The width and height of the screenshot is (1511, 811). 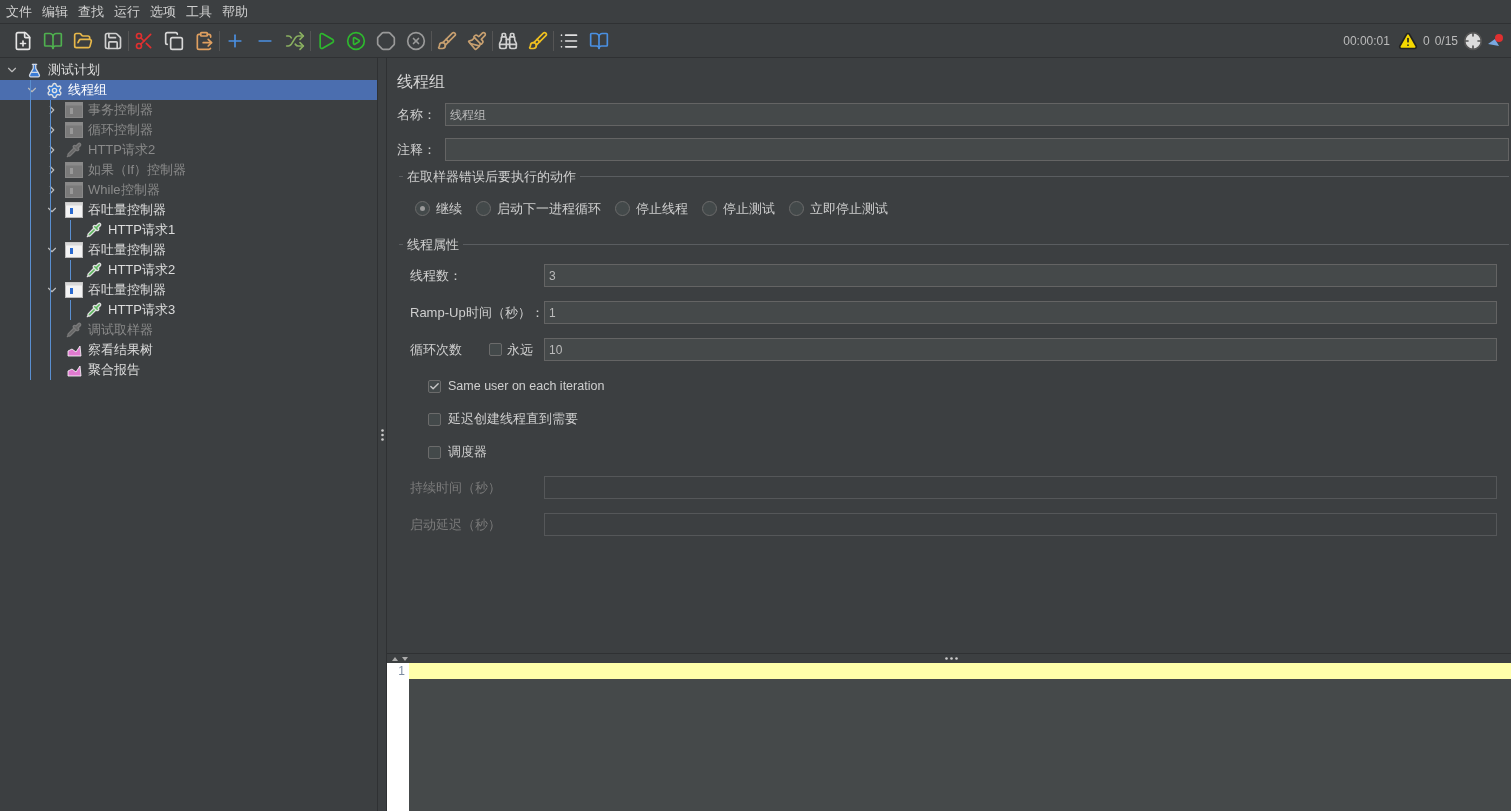 What do you see at coordinates (1366, 41) in the screenshot?
I see `elapsed-time: 00:00:01` at bounding box center [1366, 41].